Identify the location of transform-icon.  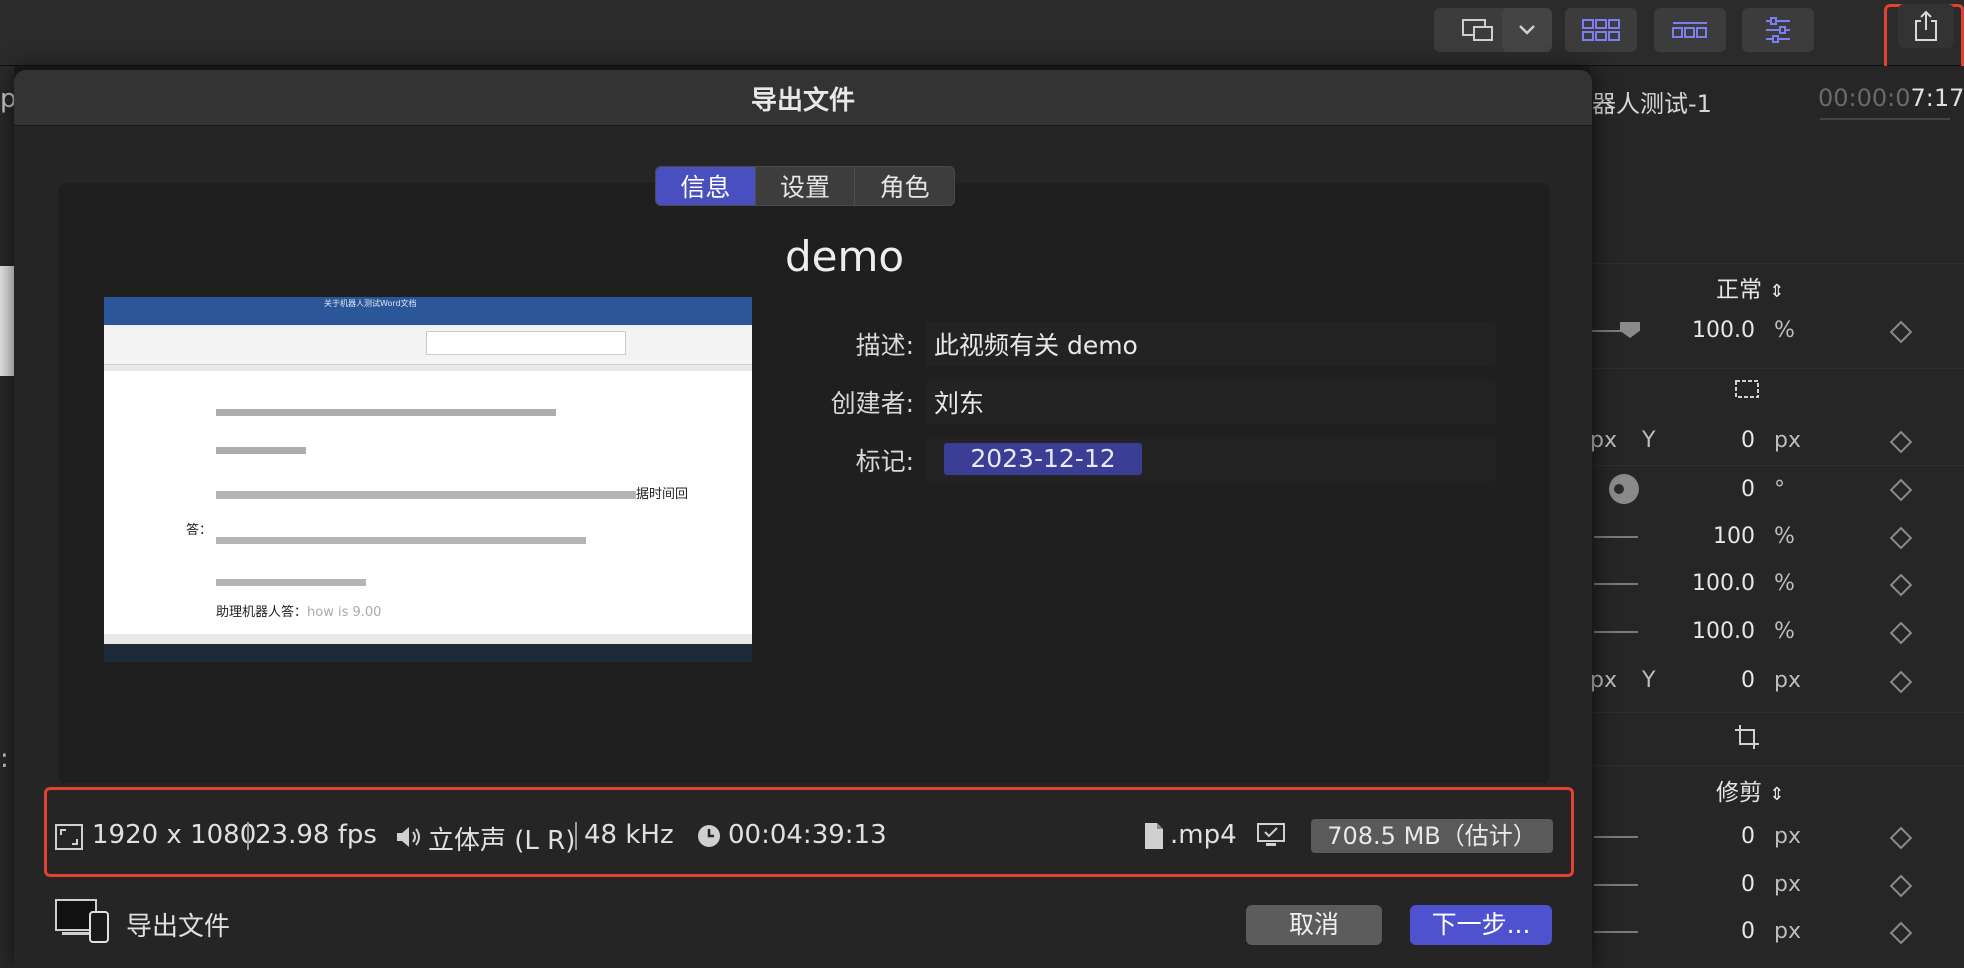
(1747, 389).